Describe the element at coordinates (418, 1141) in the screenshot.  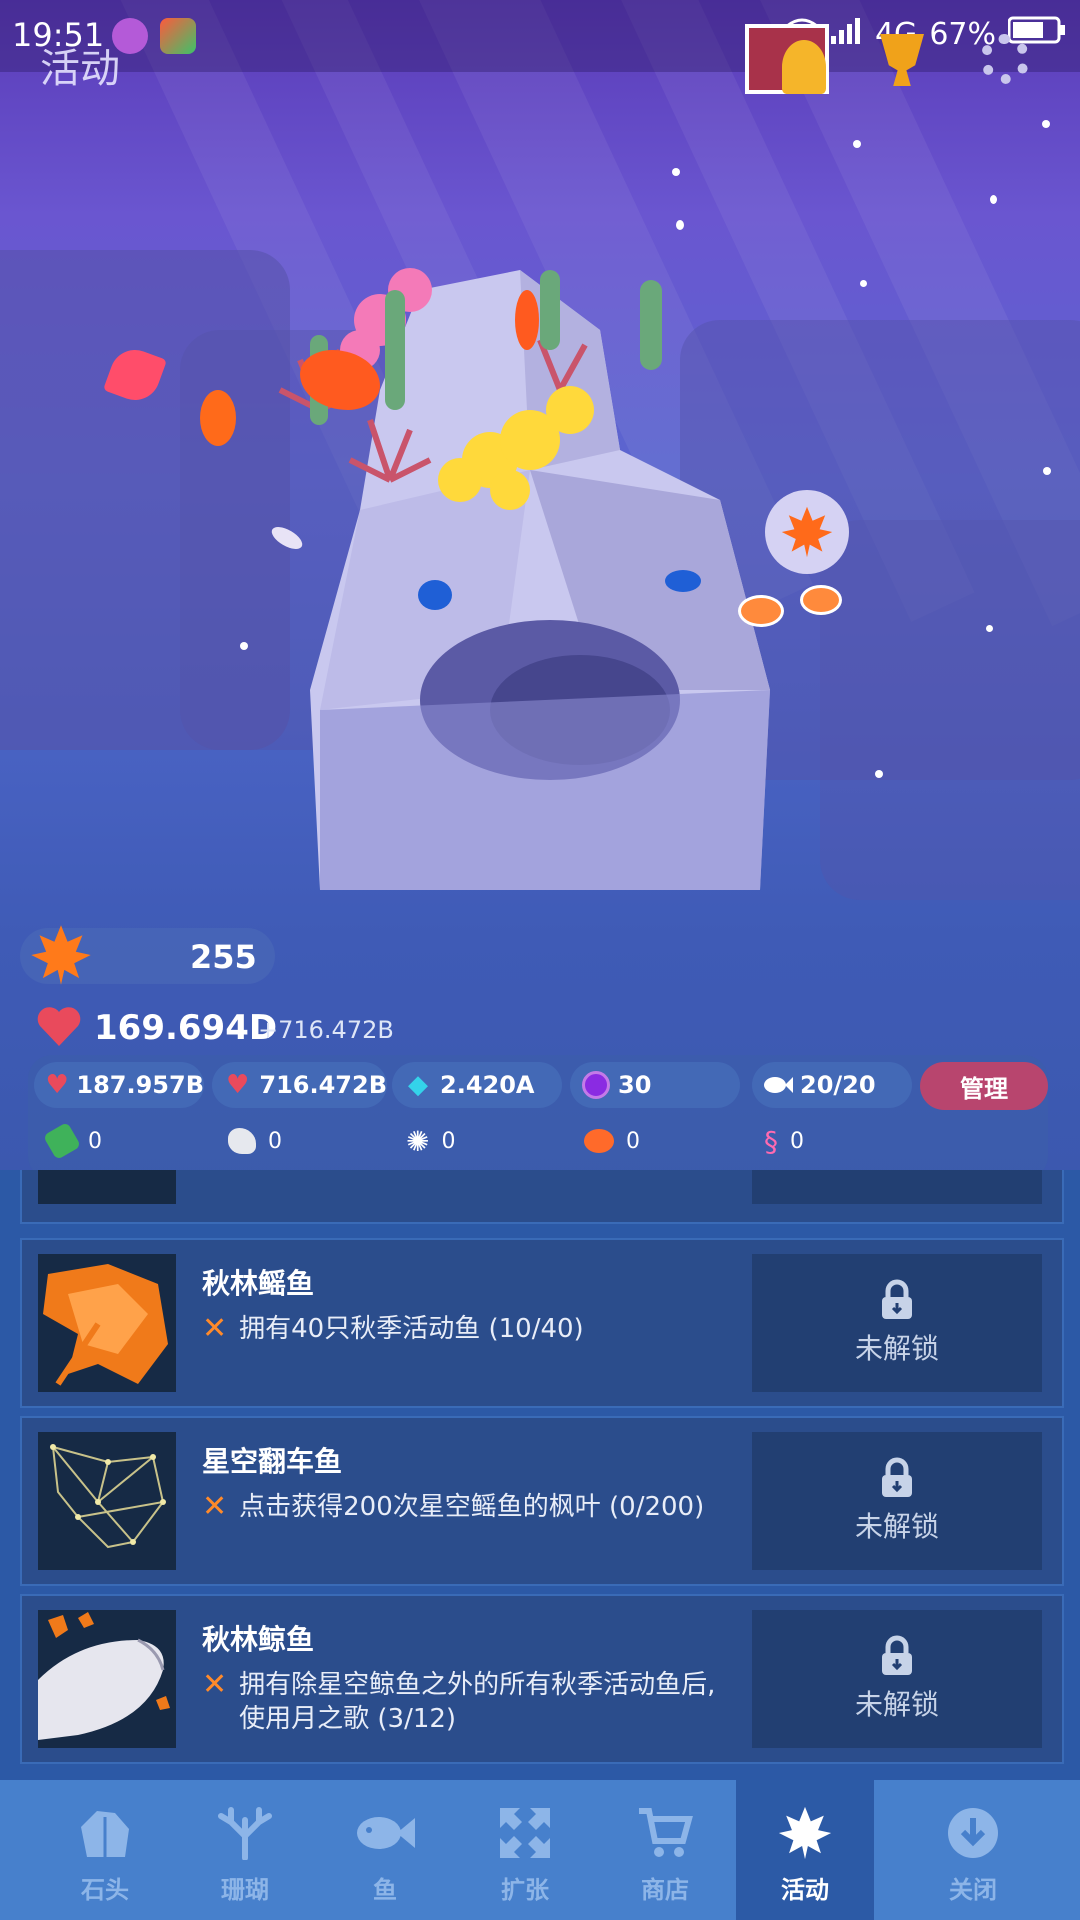
I see `urchin-icon: ✺` at that location.